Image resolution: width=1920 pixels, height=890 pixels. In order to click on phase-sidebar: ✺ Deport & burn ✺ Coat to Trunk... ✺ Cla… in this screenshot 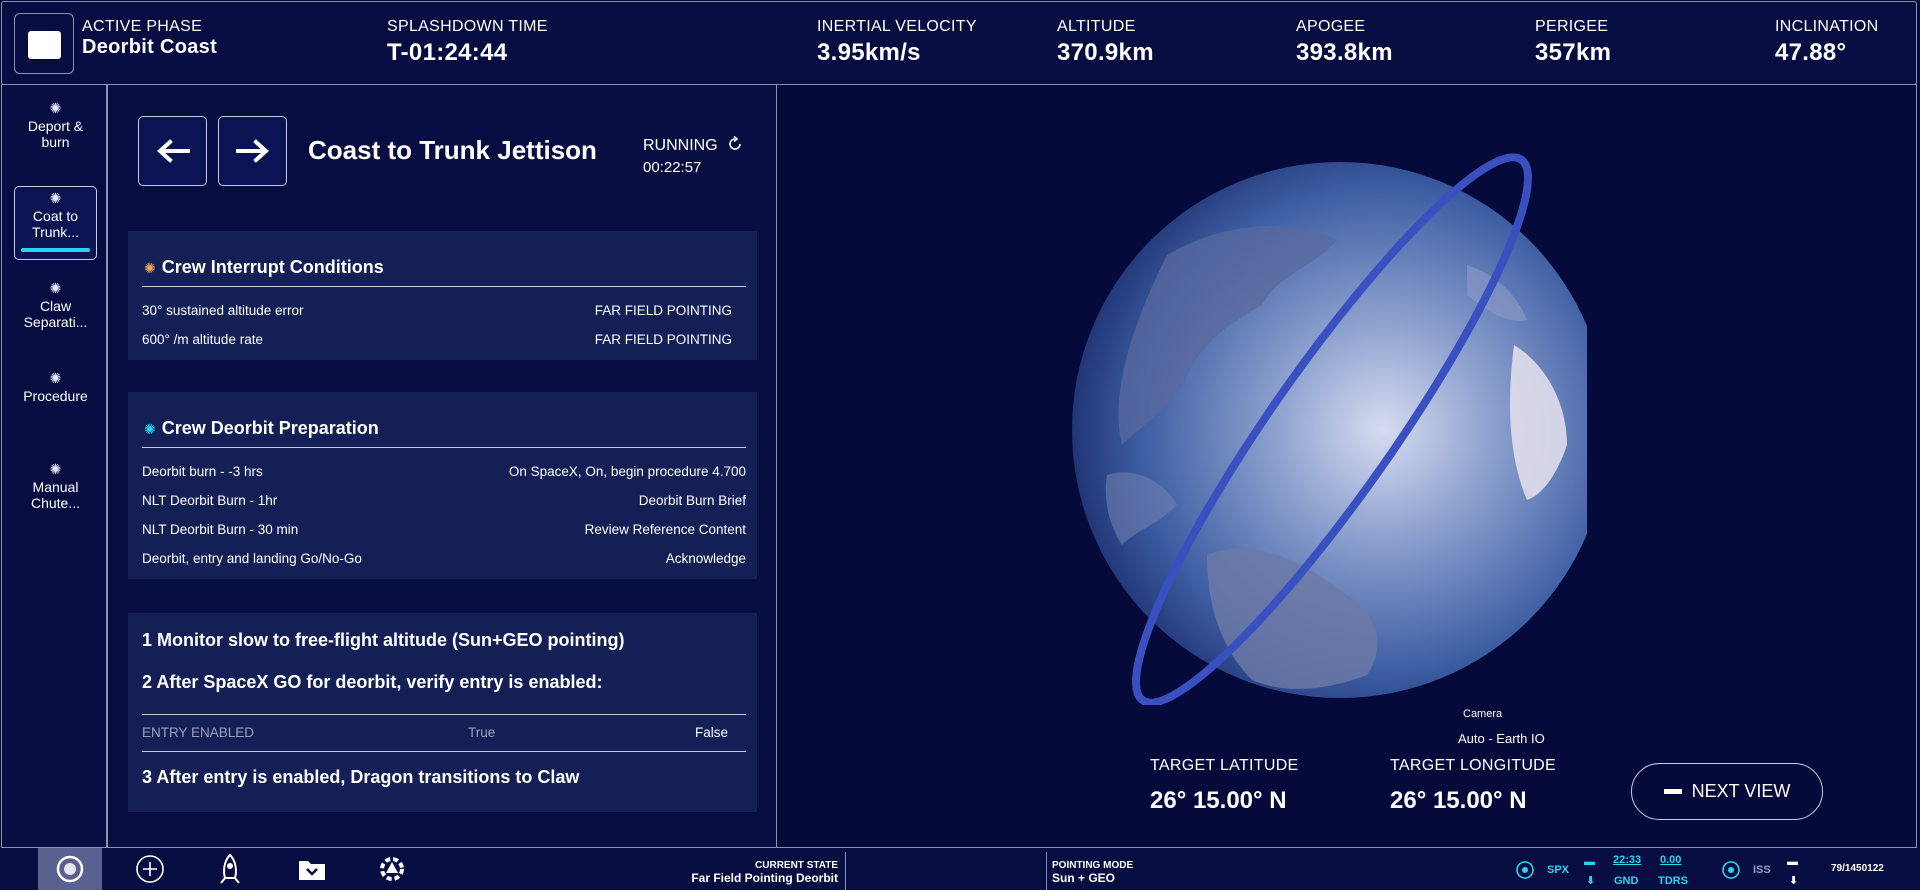, I will do `click(54, 466)`.